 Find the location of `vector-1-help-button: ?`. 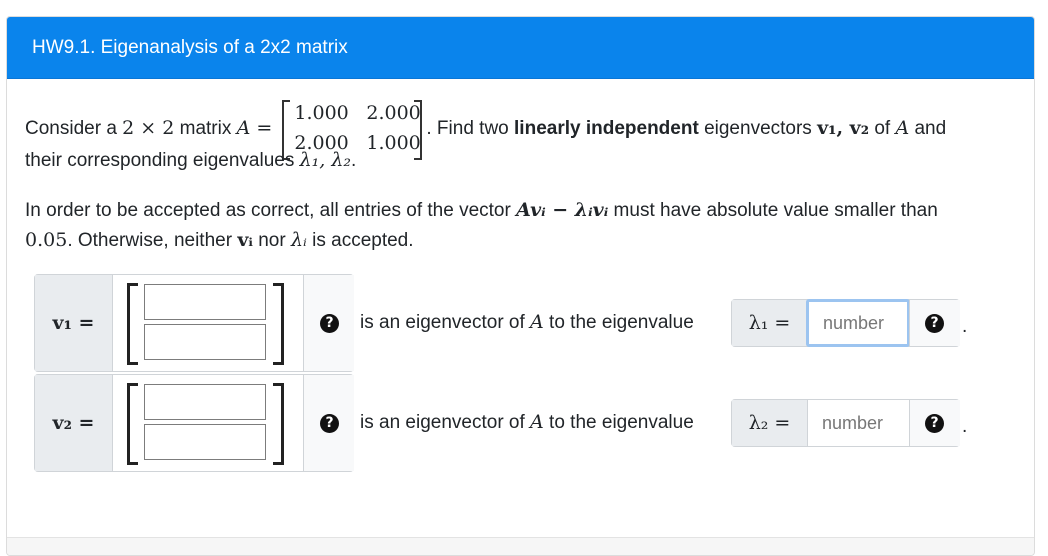

vector-1-help-button: ? is located at coordinates (328, 323).